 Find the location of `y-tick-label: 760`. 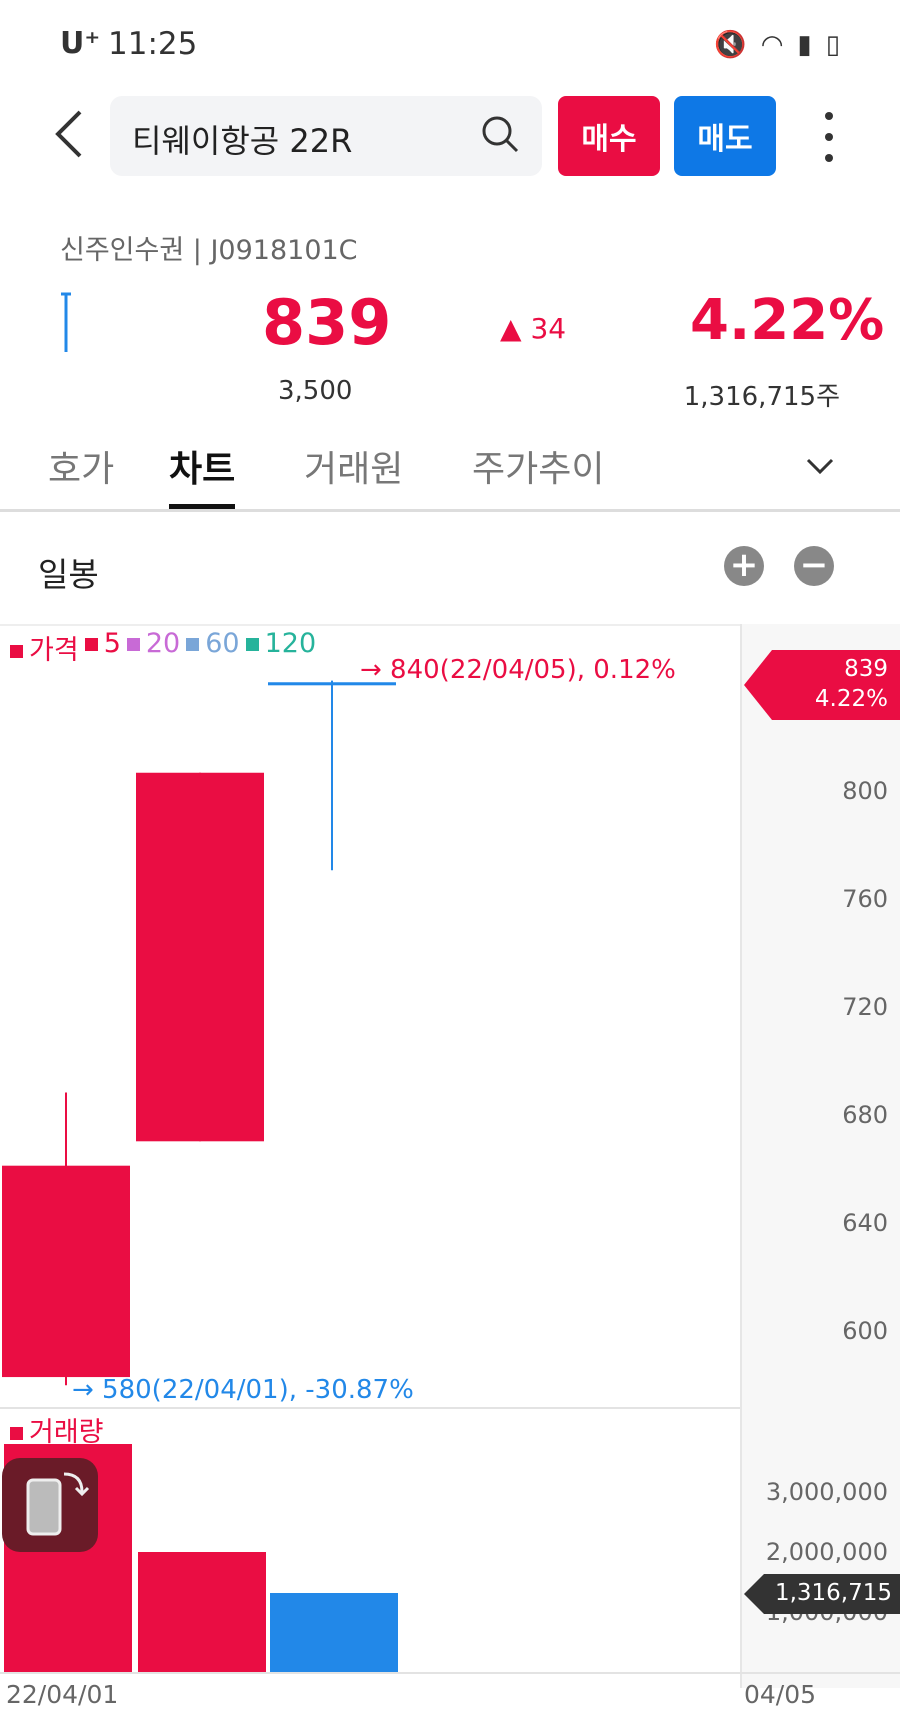

y-tick-label: 760 is located at coordinates (865, 899).